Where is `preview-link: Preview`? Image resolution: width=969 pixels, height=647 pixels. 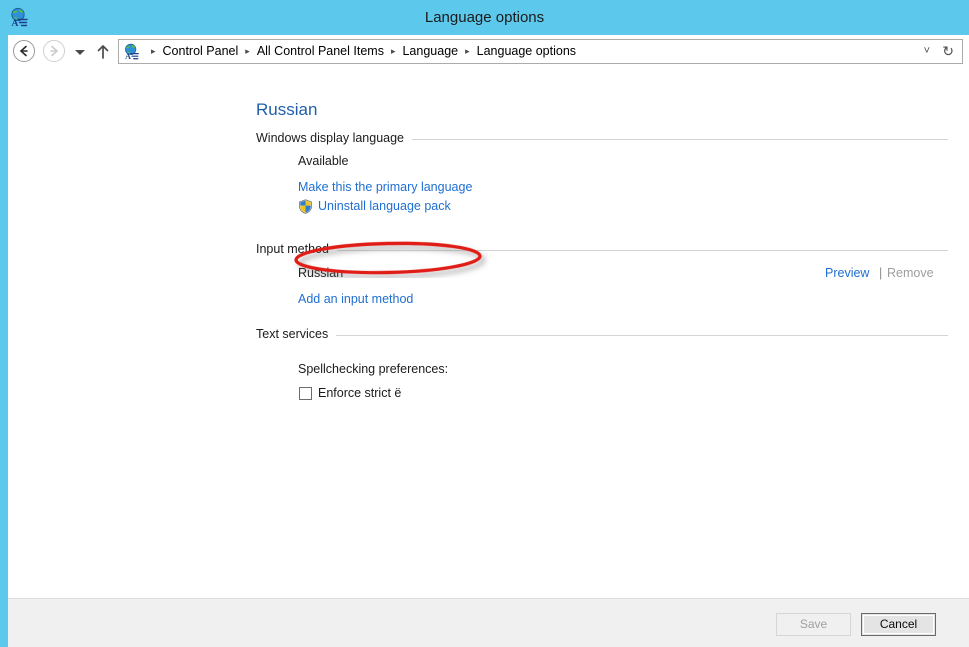 preview-link: Preview is located at coordinates (847, 273).